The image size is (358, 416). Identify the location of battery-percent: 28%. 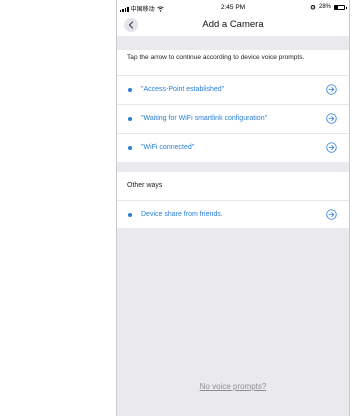
(324, 7).